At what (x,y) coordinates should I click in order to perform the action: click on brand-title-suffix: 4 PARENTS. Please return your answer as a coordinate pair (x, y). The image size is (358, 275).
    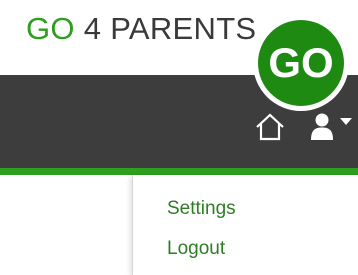
    Looking at the image, I should click on (165, 28).